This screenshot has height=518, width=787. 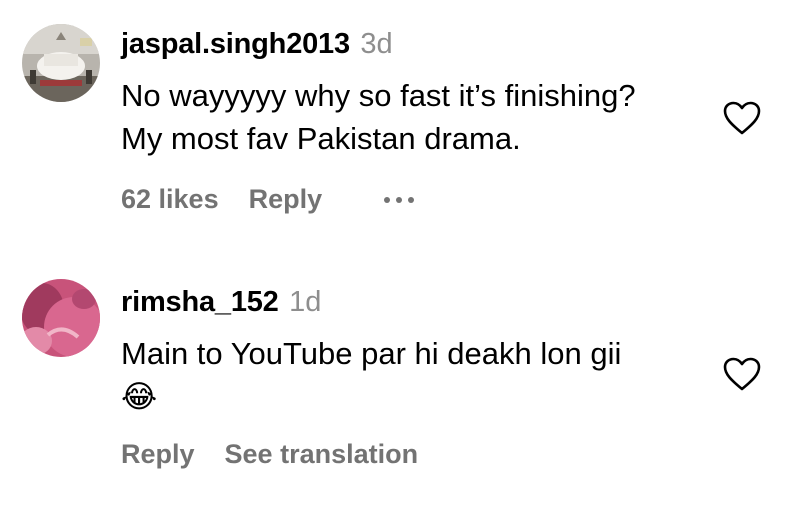 I want to click on comment-header: rimsha_152 1d, so click(x=221, y=302).